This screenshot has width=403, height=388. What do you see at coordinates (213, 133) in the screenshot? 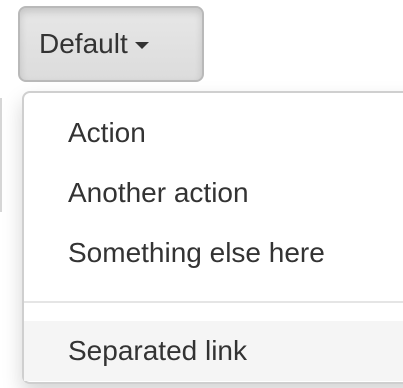
I see `menu-item-action: Action` at bounding box center [213, 133].